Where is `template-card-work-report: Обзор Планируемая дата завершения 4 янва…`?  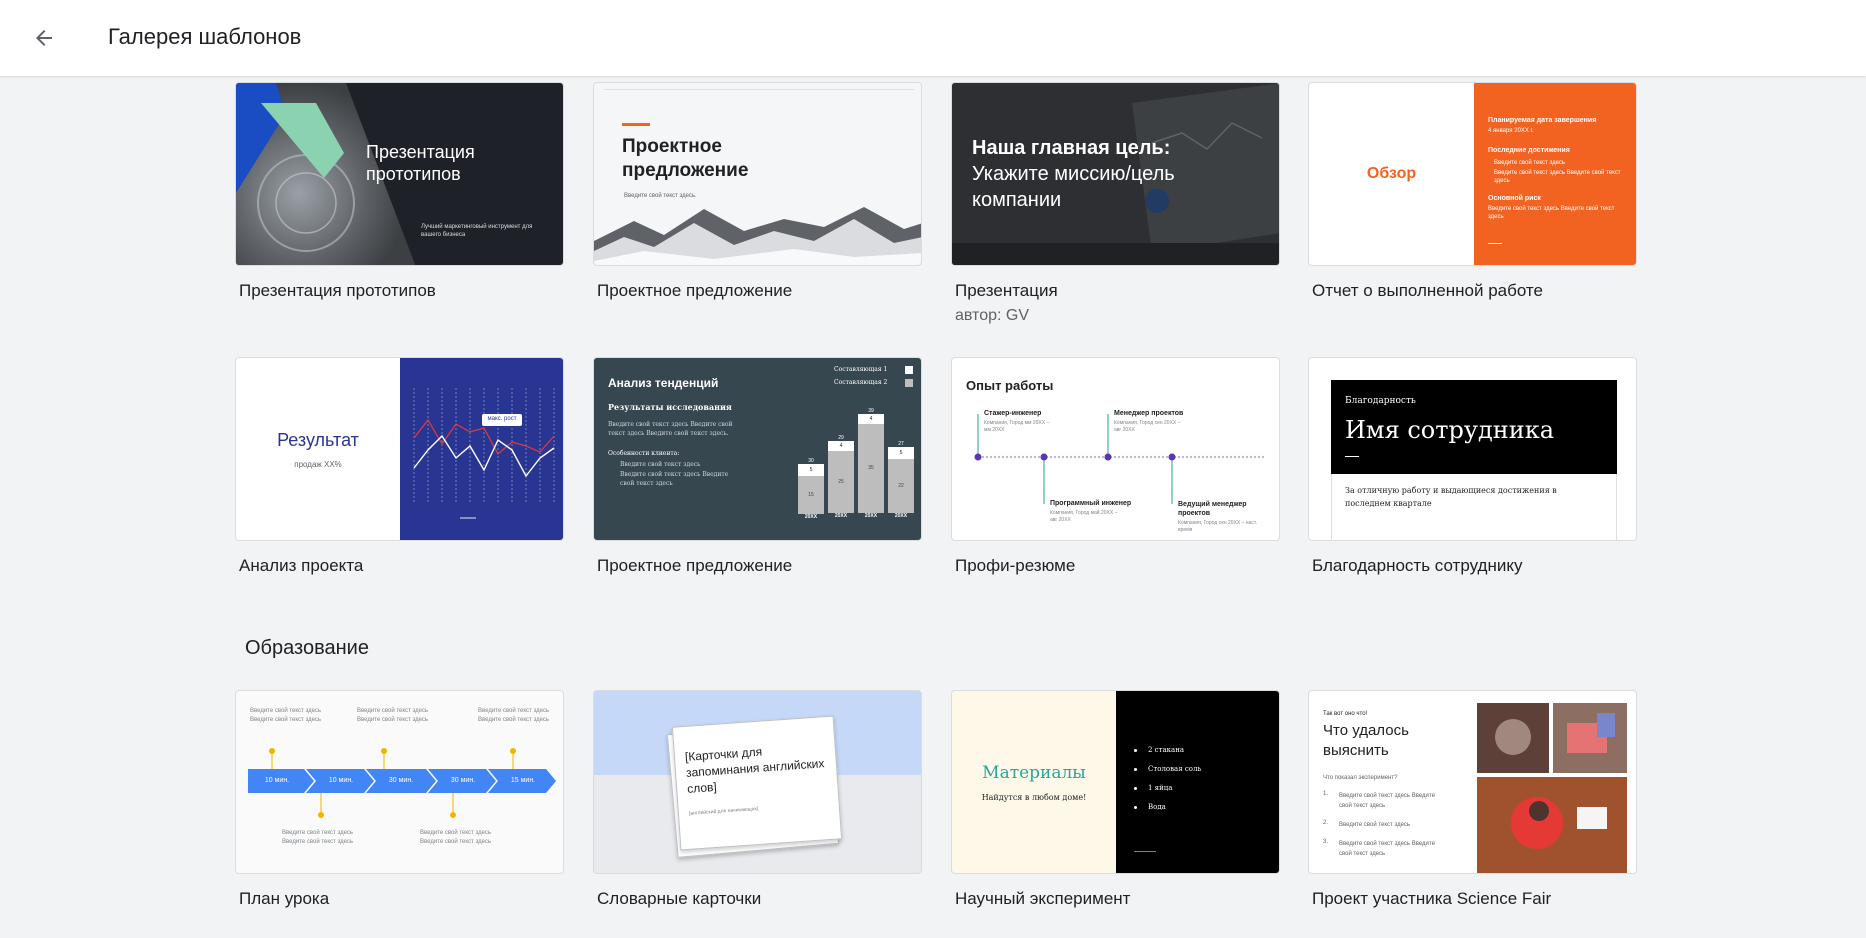 template-card-work-report: Обзор Планируемая дата завершения 4 янва… is located at coordinates (1472, 192).